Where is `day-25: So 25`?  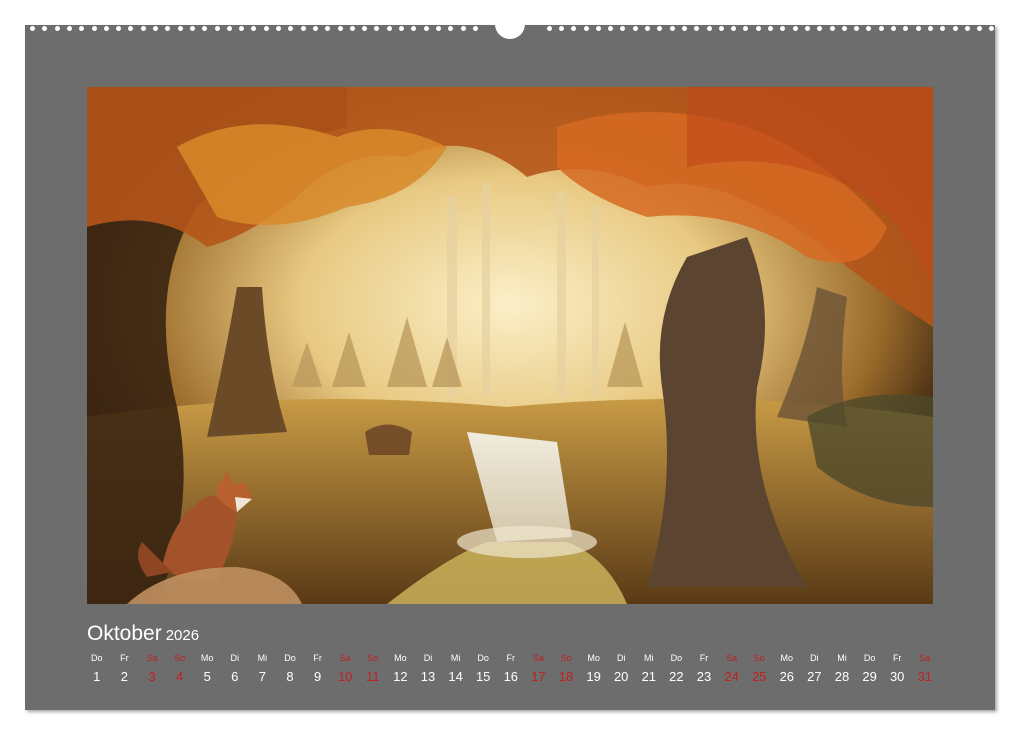
day-25: So 25 is located at coordinates (759, 668).